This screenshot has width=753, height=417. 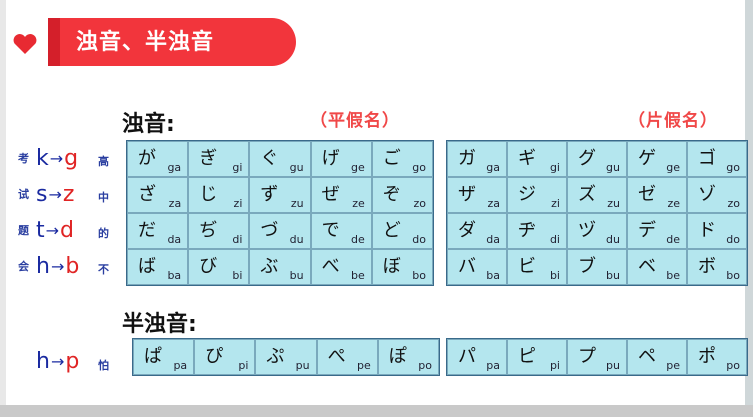 What do you see at coordinates (425, 365) in the screenshot?
I see `romaji: po` at bounding box center [425, 365].